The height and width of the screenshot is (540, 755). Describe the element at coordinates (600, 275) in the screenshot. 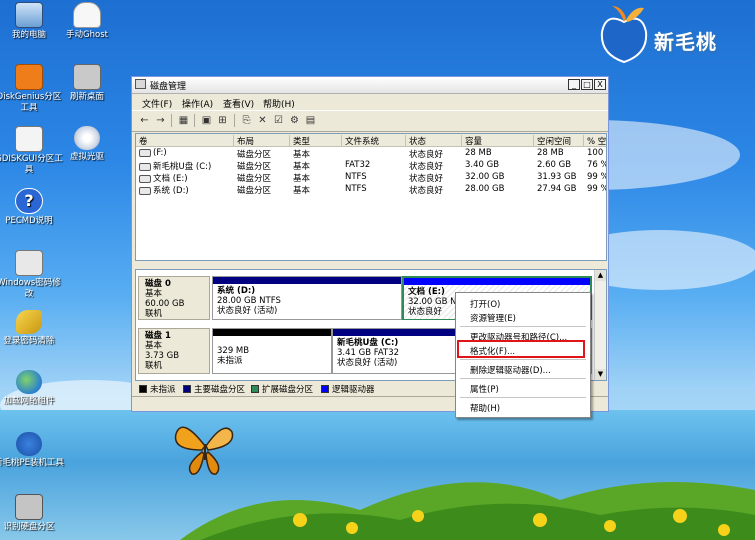

I see `scroll-up-icon: ▲` at that location.